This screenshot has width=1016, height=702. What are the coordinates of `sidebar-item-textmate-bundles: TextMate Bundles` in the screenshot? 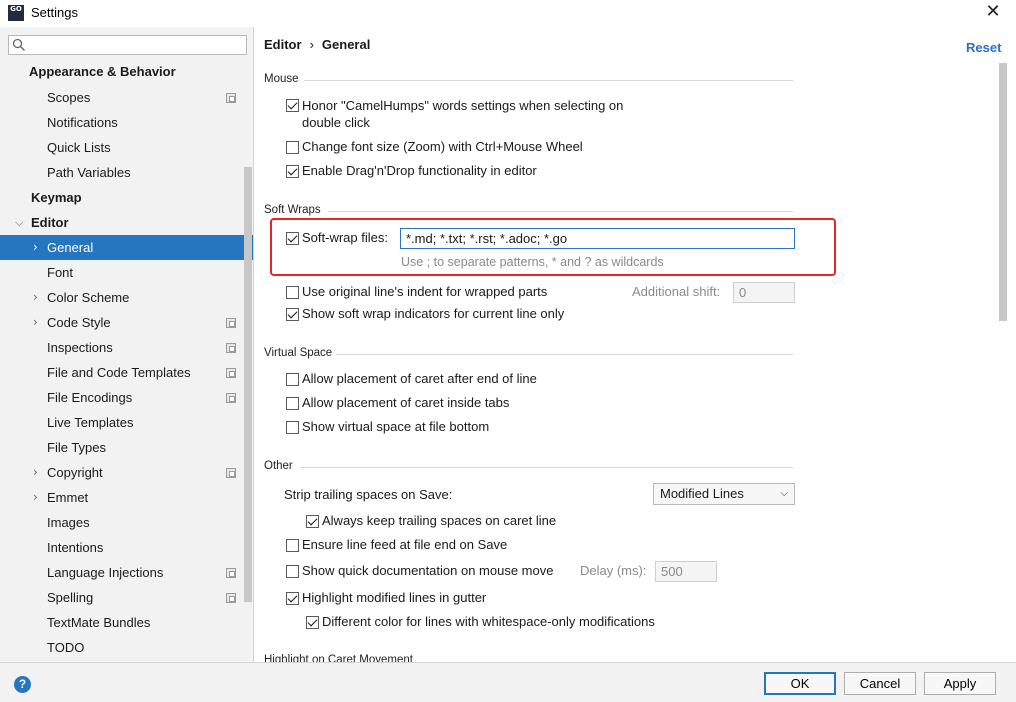 It's located at (126, 622).